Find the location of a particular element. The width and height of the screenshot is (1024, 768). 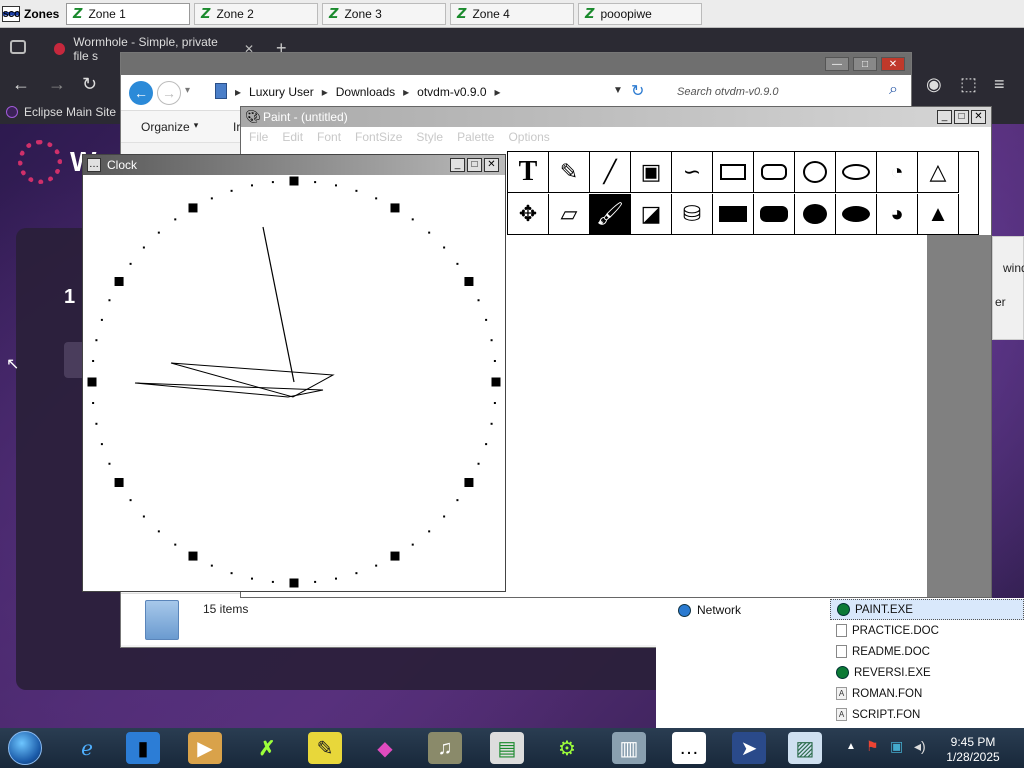

oval-tool-icon is located at coordinates (856, 172).